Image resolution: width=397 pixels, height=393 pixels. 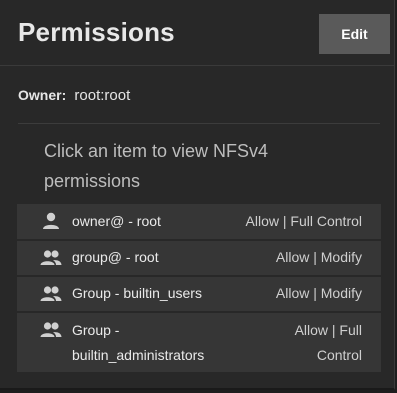 What do you see at coordinates (199, 123) in the screenshot?
I see `divider` at bounding box center [199, 123].